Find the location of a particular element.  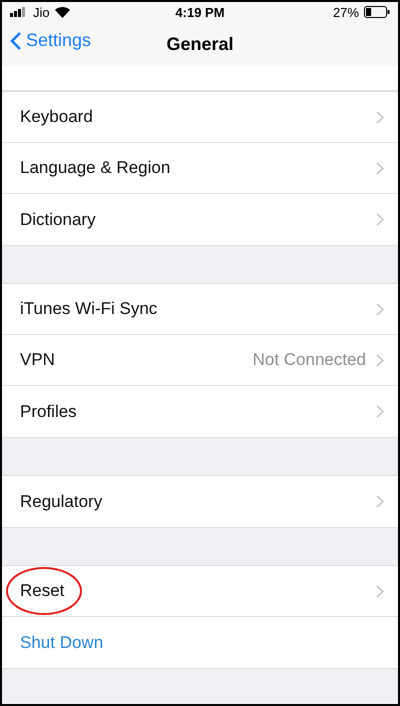

row-label: Dictionary is located at coordinates (58, 220).